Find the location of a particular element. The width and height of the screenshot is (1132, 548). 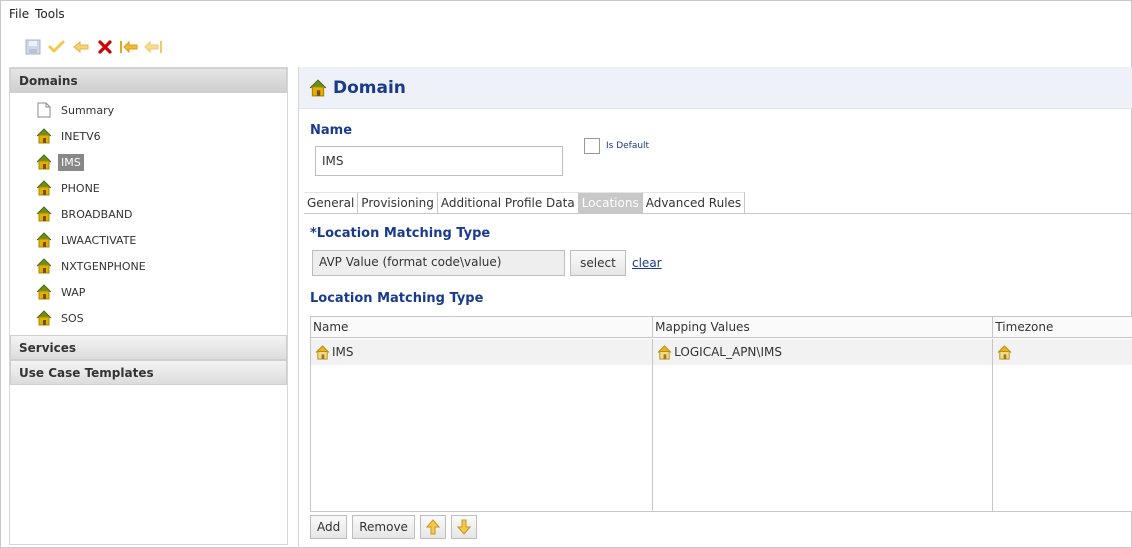

row-mapping: LOGICAL_APN\IMS is located at coordinates (728, 352).